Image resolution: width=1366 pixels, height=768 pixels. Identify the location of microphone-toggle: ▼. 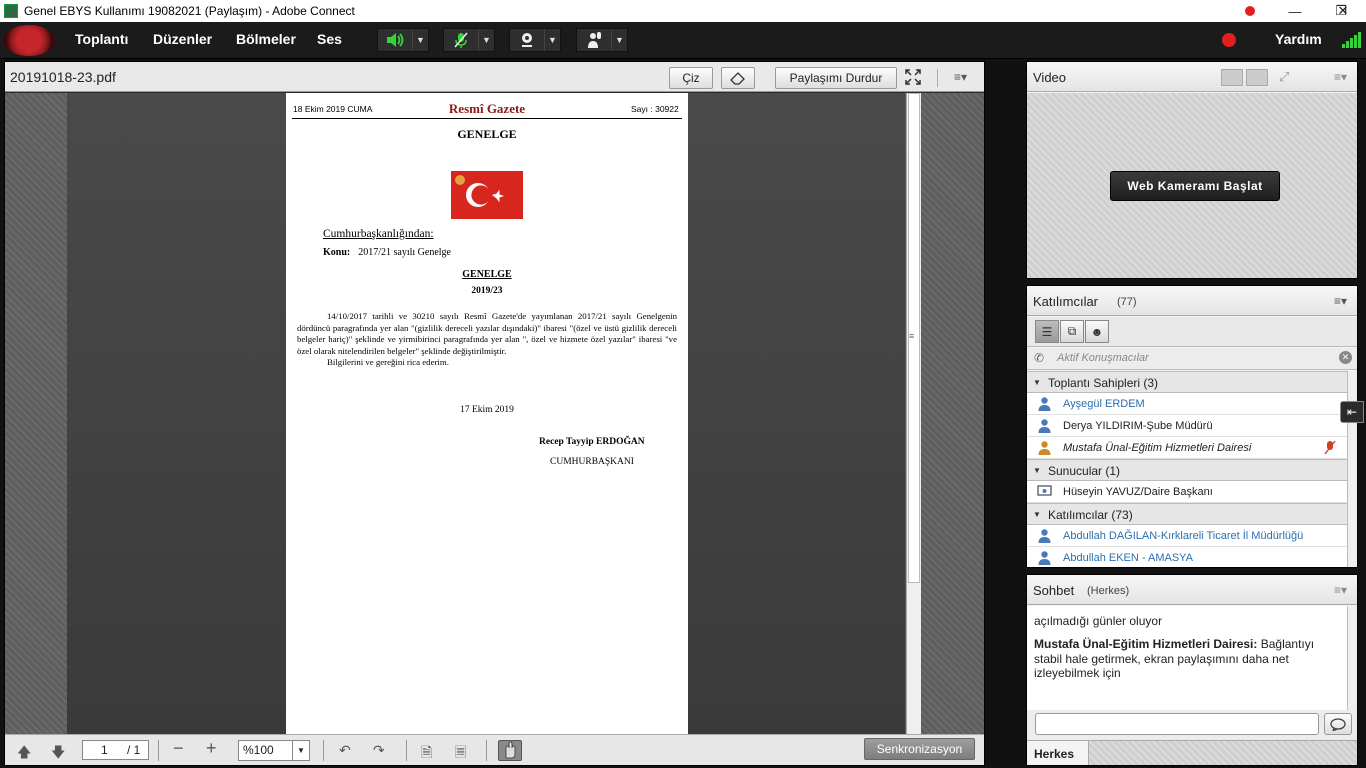
(469, 40).